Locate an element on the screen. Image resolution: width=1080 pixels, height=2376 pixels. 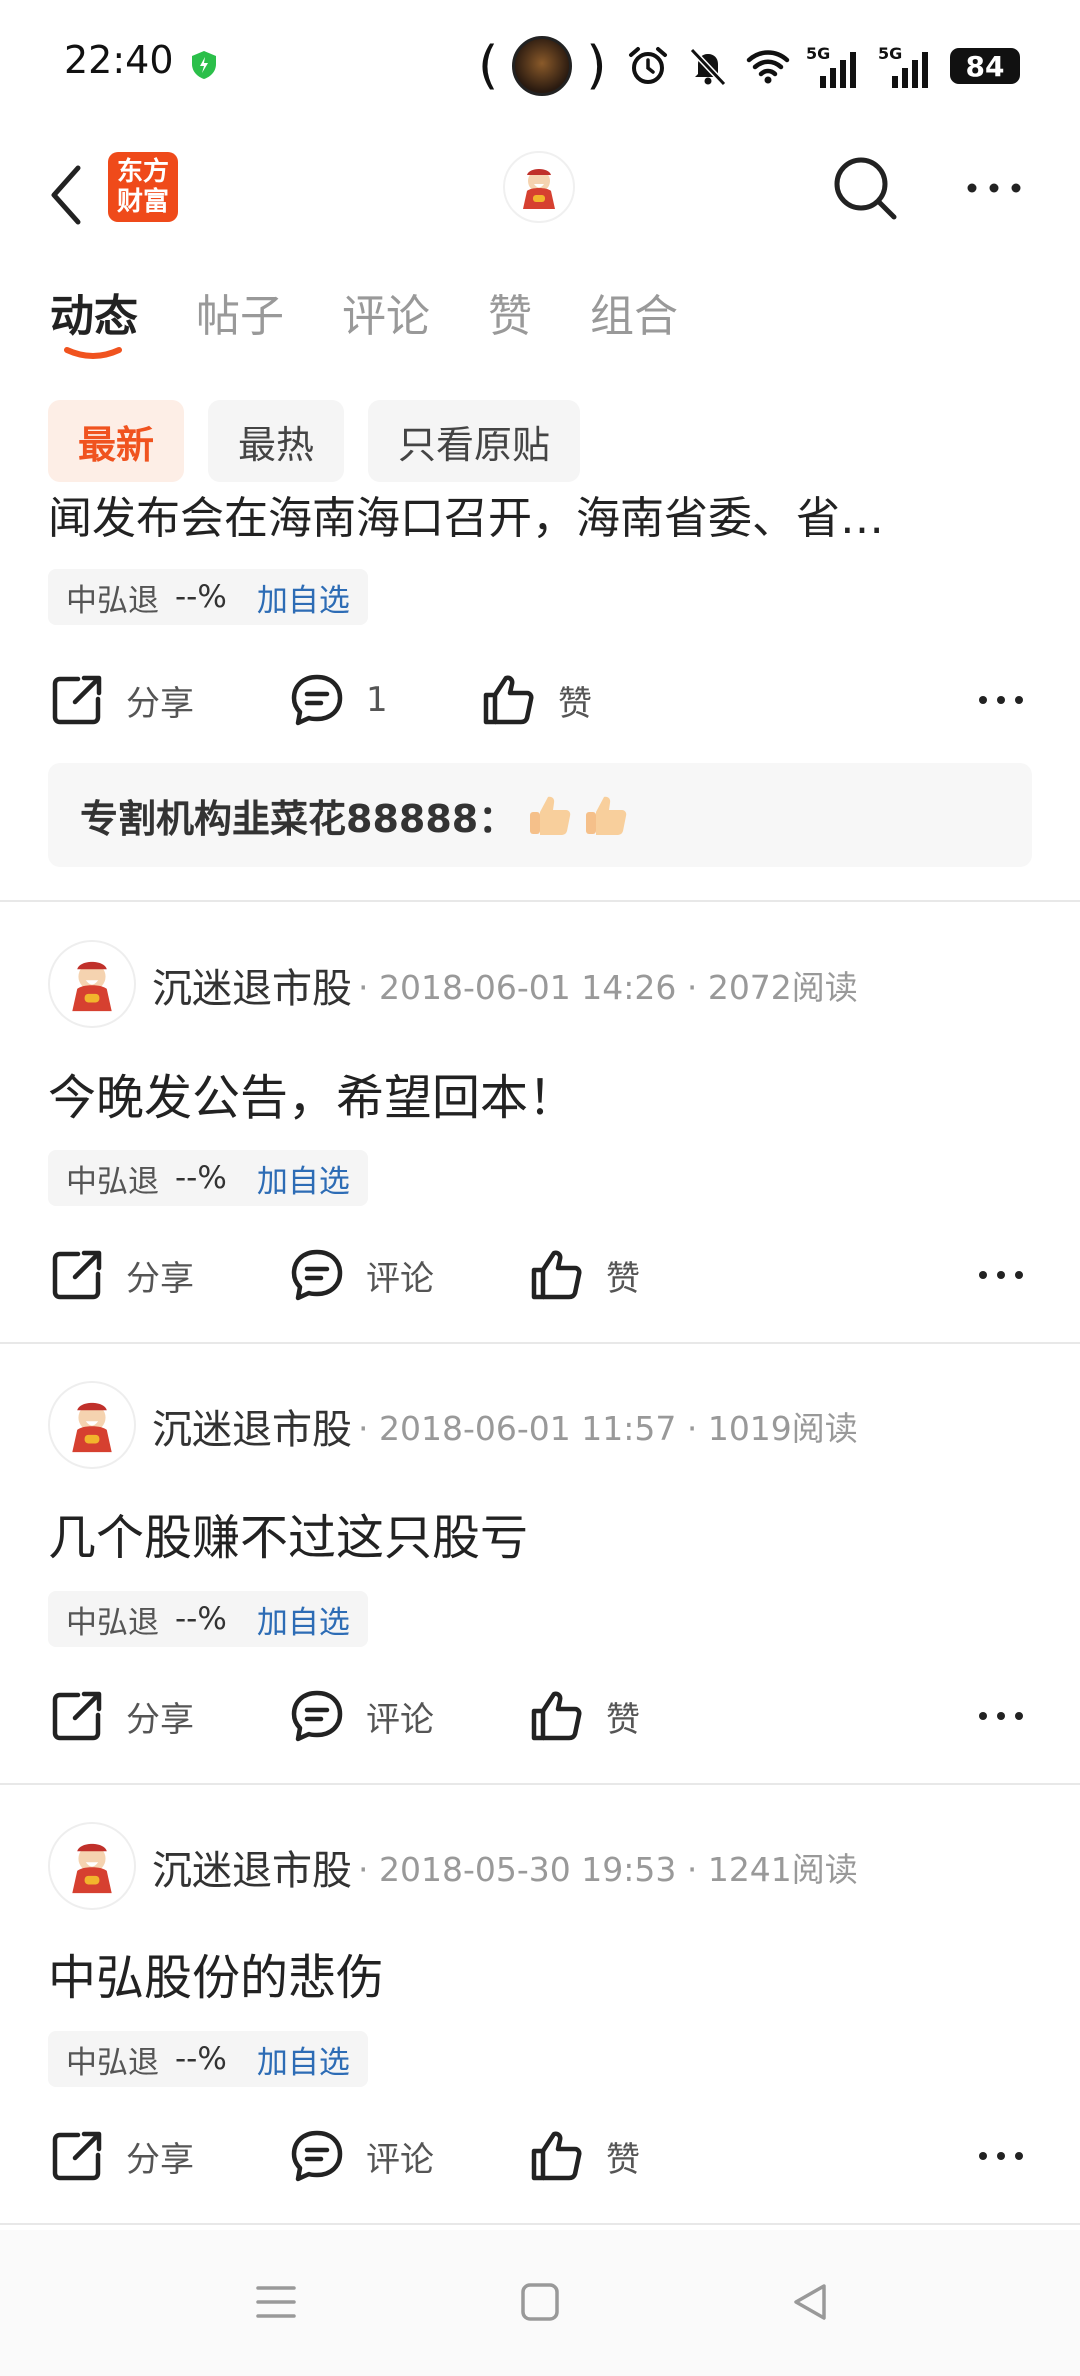
tab-label: 赞 is located at coordinates (510, 316).